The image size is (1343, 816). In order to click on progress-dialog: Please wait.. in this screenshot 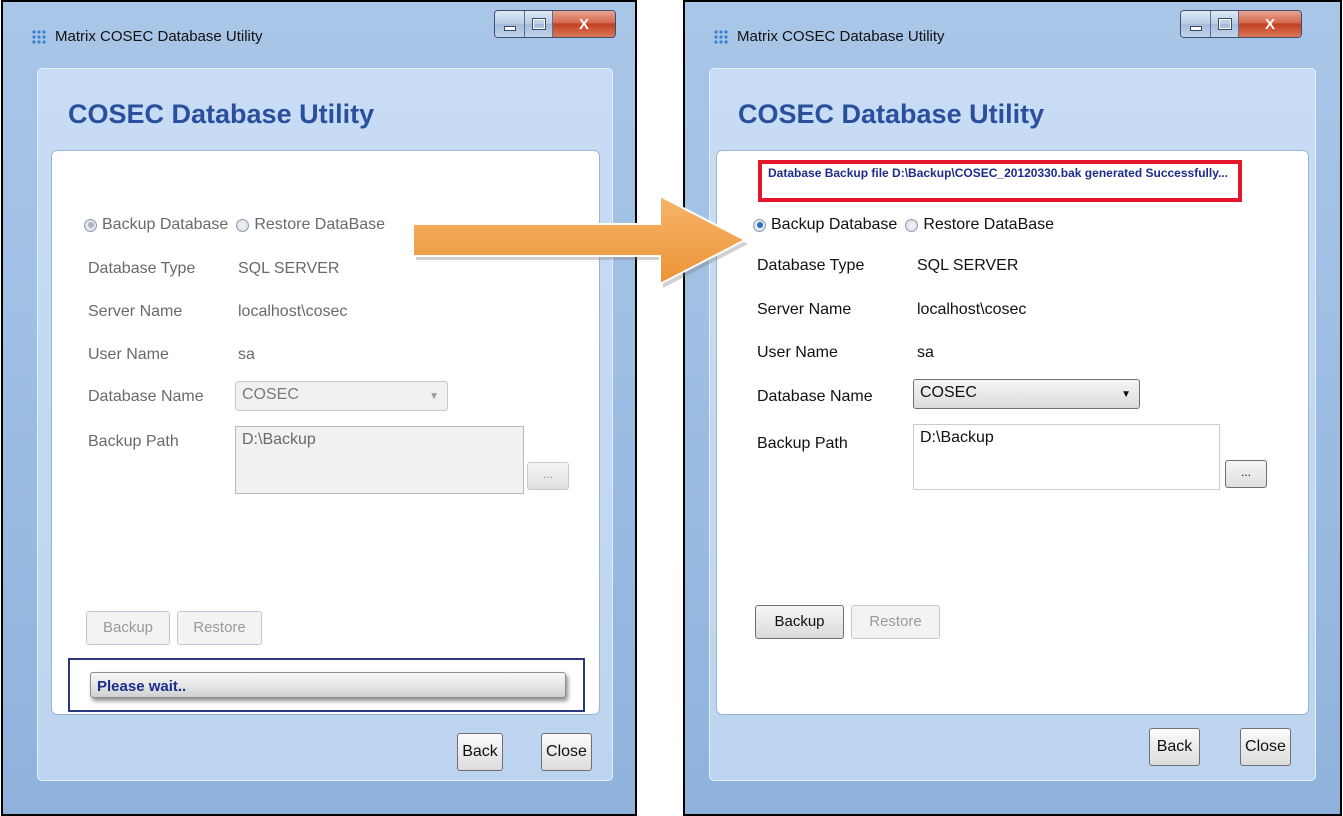, I will do `click(326, 685)`.